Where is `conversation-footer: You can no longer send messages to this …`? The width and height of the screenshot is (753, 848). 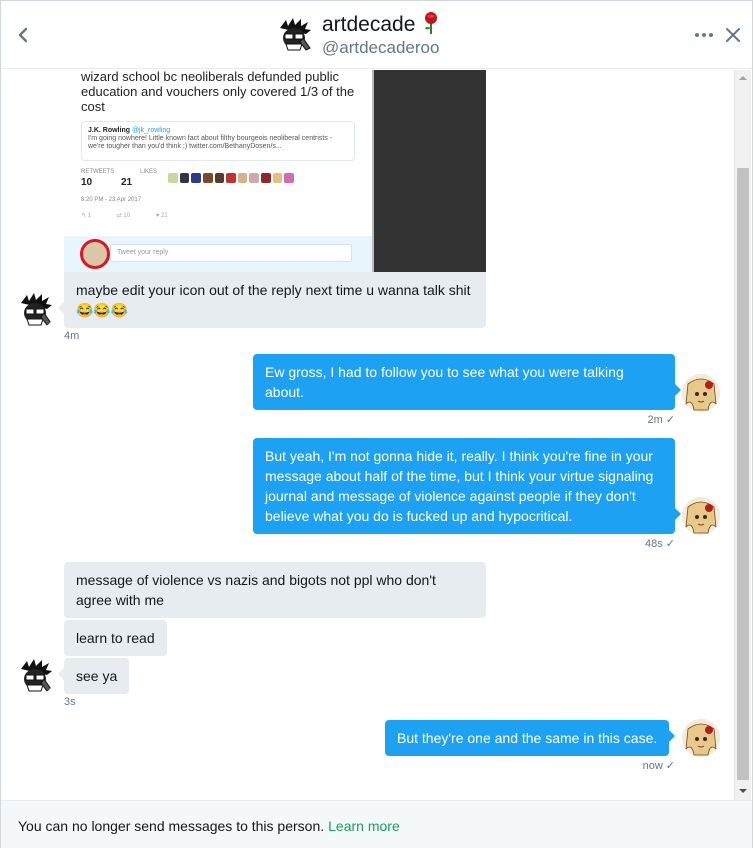 conversation-footer: You can no longer send messages to this … is located at coordinates (376, 824).